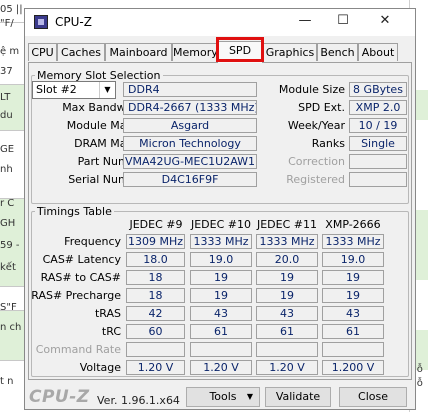 This screenshot has height=412, width=428. What do you see at coordinates (80, 277) in the screenshot?
I see `timing-row-label: RAS# to CAS#` at bounding box center [80, 277].